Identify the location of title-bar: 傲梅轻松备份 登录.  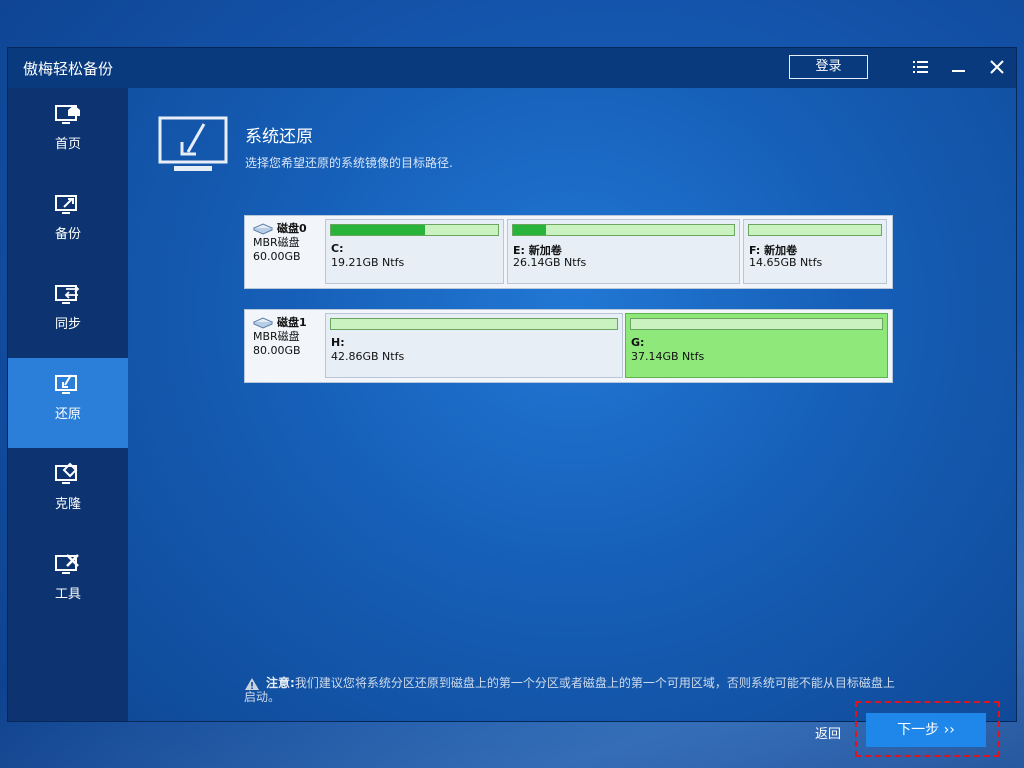
(512, 68).